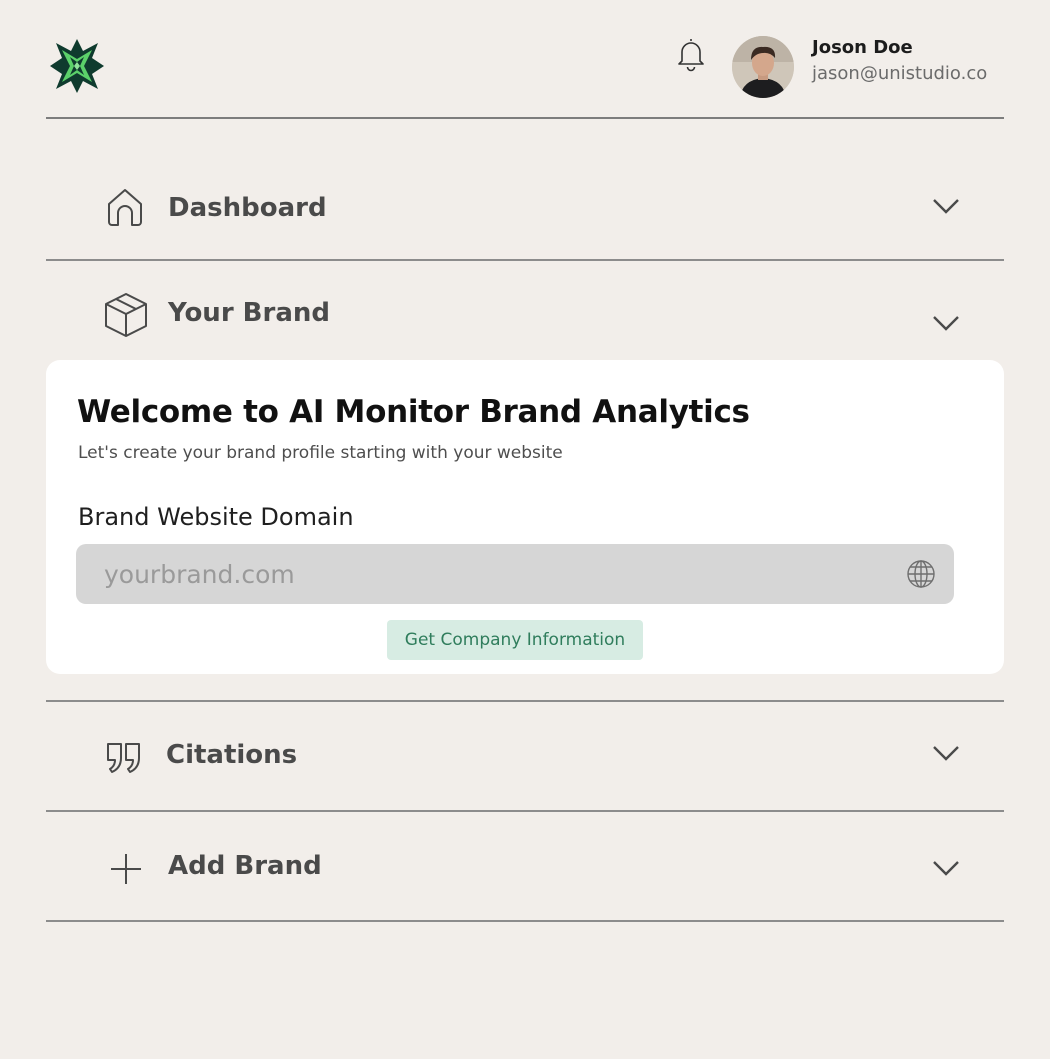 This screenshot has width=1050, height=1059. What do you see at coordinates (216, 517) in the screenshot?
I see `domain-field-label: Brand Website Domain` at bounding box center [216, 517].